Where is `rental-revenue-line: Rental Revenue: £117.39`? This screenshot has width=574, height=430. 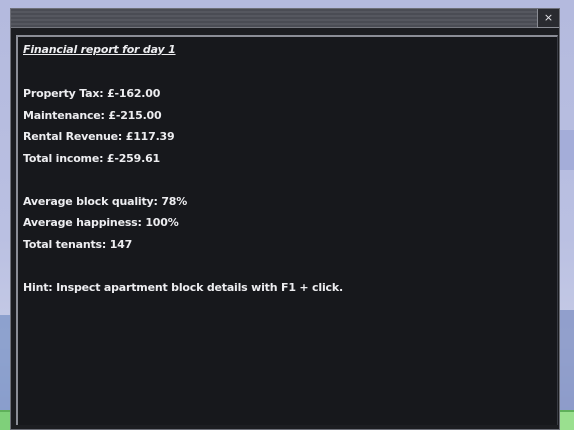 rental-revenue-line: Rental Revenue: £117.39 is located at coordinates (99, 136).